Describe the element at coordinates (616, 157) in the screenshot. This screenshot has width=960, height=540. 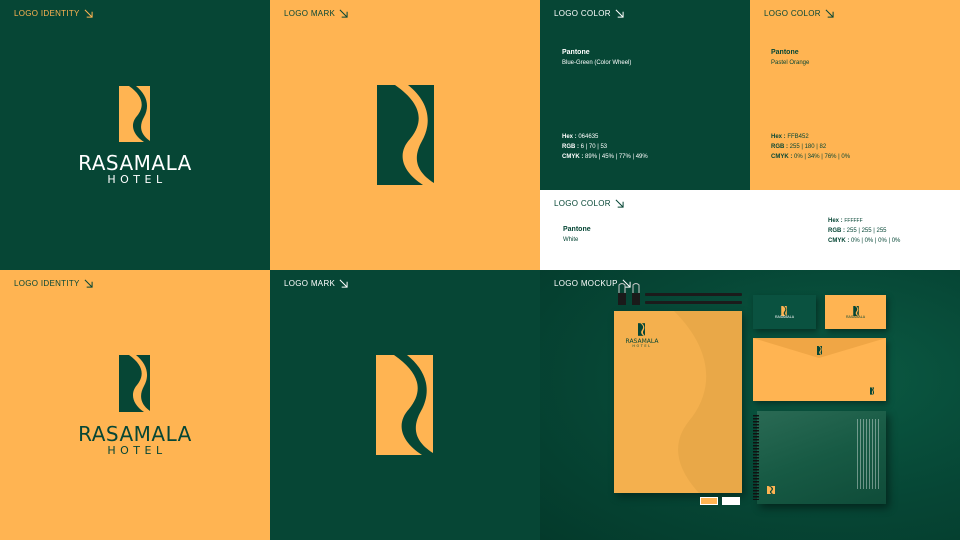
I see `cmyk-value: 89% | 45% | 77% | 49%` at that location.